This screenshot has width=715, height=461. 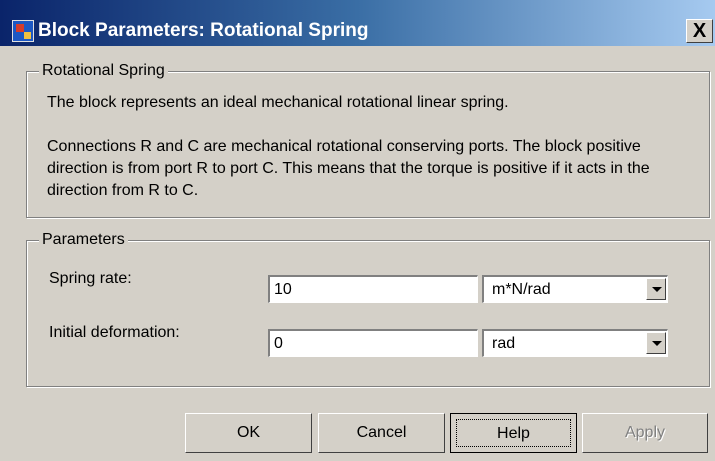 What do you see at coordinates (699, 31) in the screenshot?
I see `close-button: X` at bounding box center [699, 31].